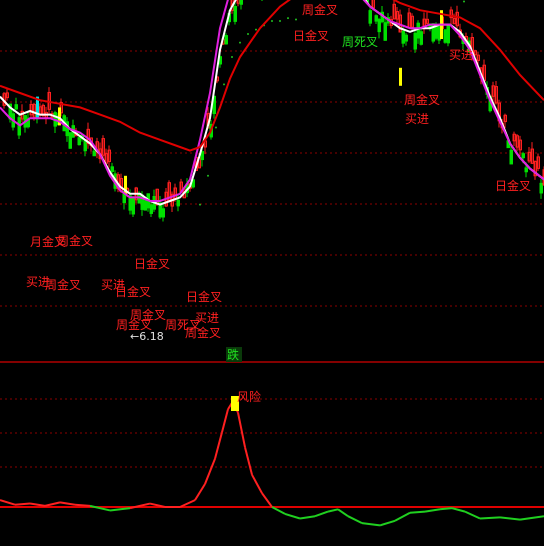 Image resolution: width=544 pixels, height=546 pixels. Describe the element at coordinates (147, 336) in the screenshot. I see `price-marker-label: ←6.18` at that location.